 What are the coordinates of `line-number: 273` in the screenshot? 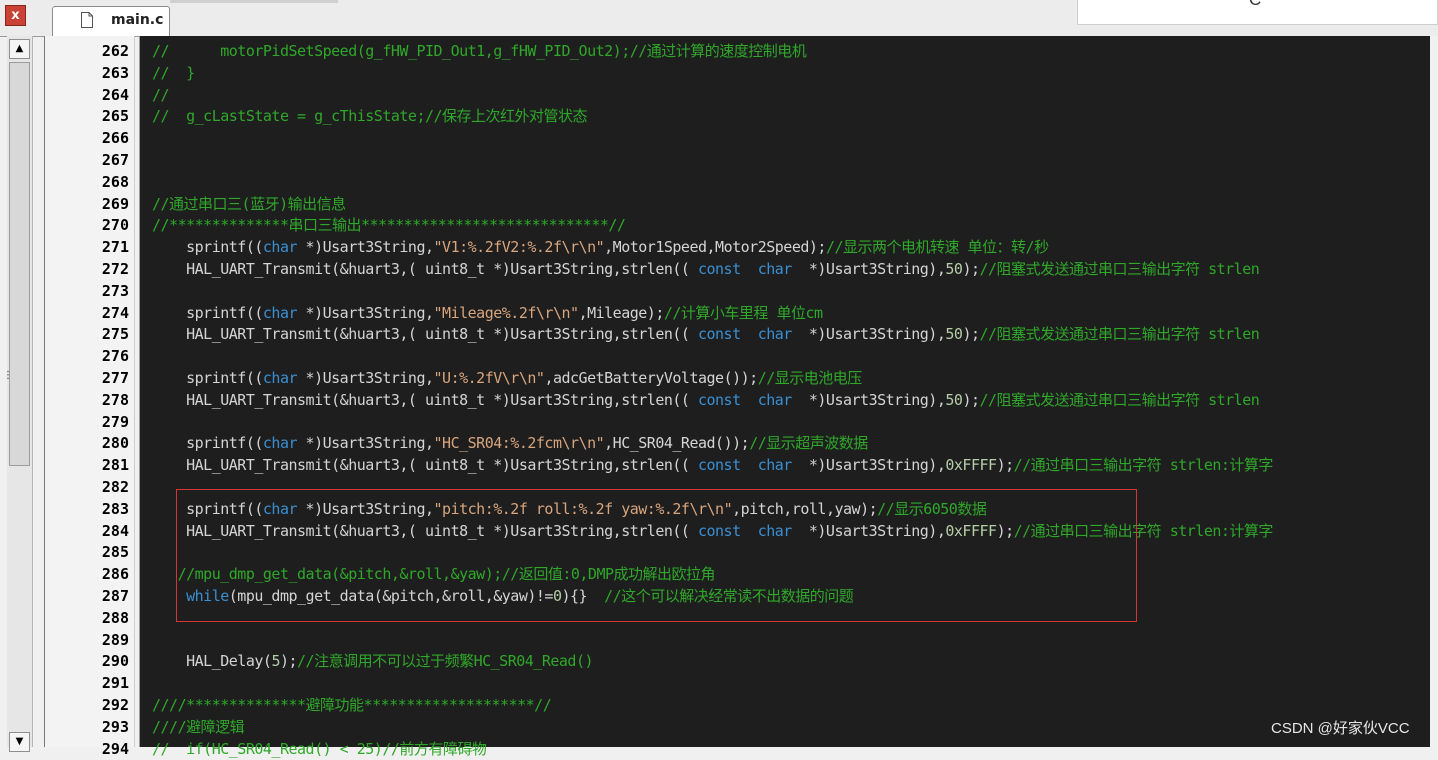 It's located at (115, 290).